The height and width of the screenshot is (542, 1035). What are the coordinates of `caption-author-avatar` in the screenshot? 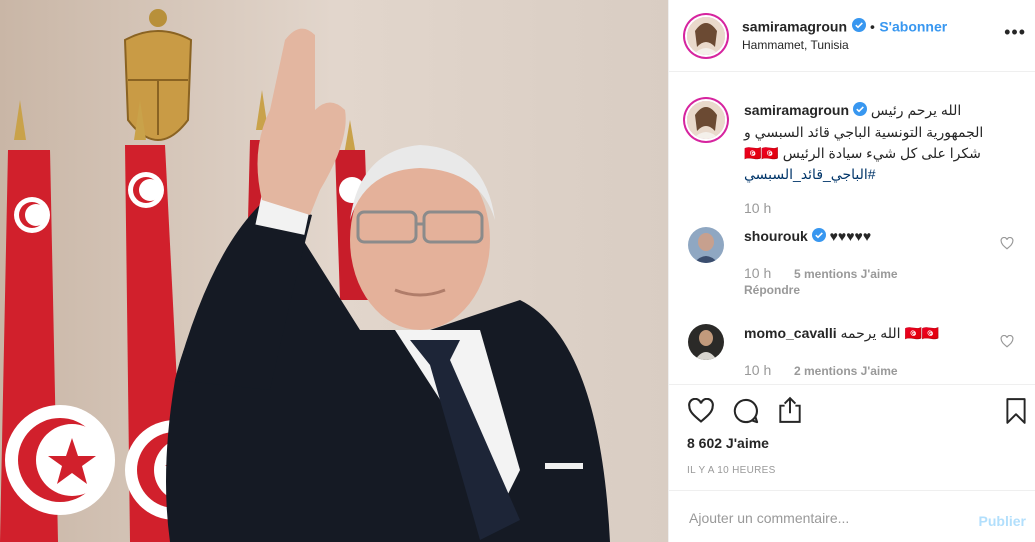 It's located at (706, 120).